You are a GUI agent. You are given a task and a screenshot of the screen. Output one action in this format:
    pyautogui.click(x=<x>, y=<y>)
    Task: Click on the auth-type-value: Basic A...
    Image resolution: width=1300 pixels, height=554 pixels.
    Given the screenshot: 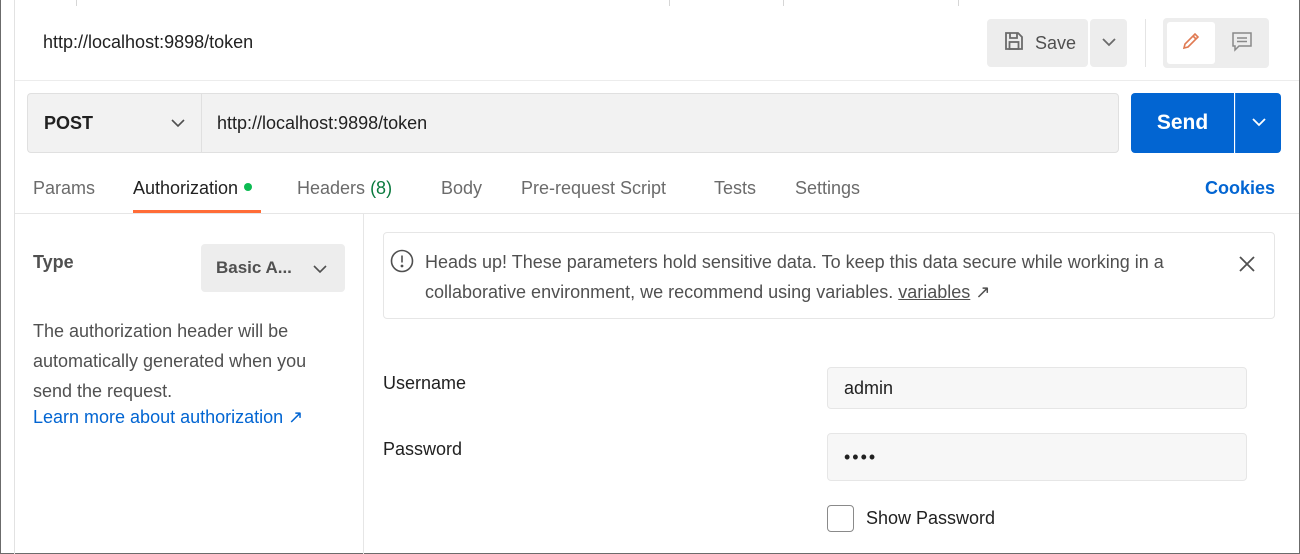 What is the action you would take?
    pyautogui.click(x=254, y=267)
    